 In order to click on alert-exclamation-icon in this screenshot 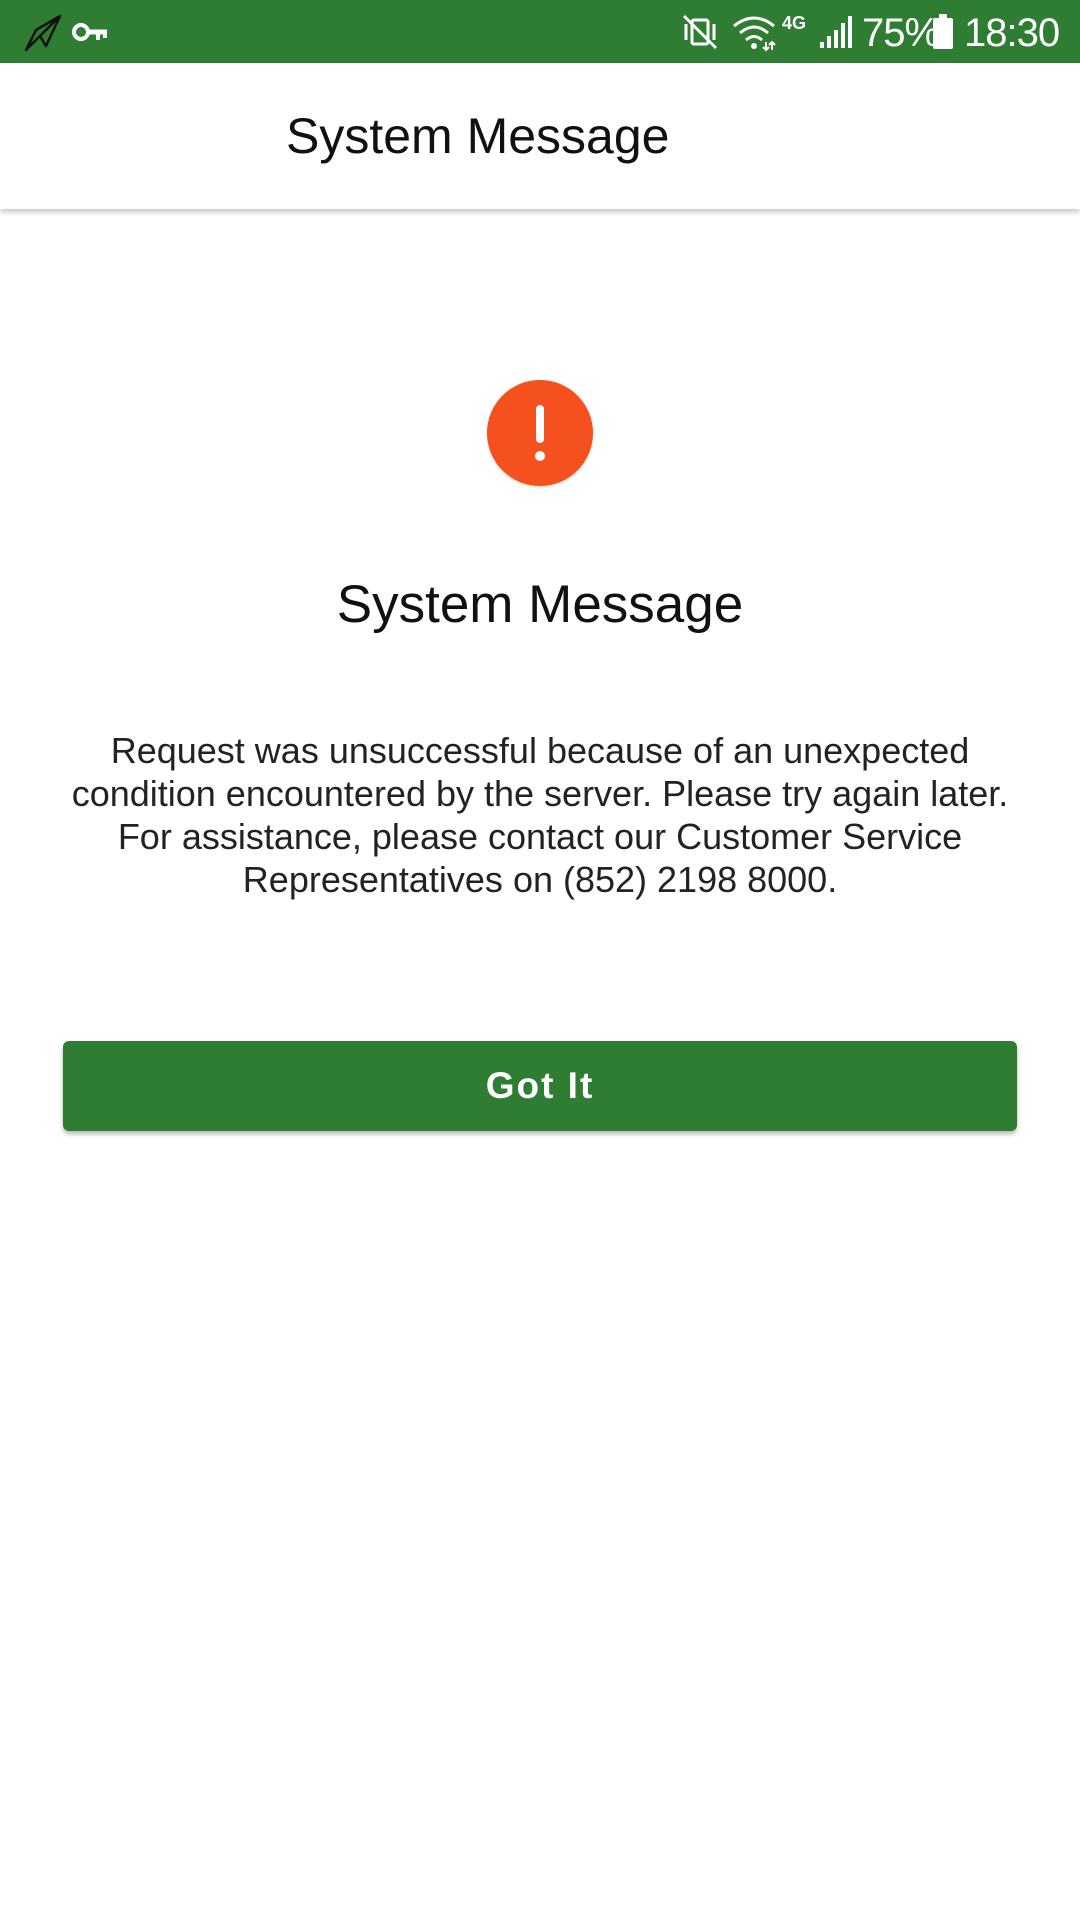, I will do `click(540, 433)`.